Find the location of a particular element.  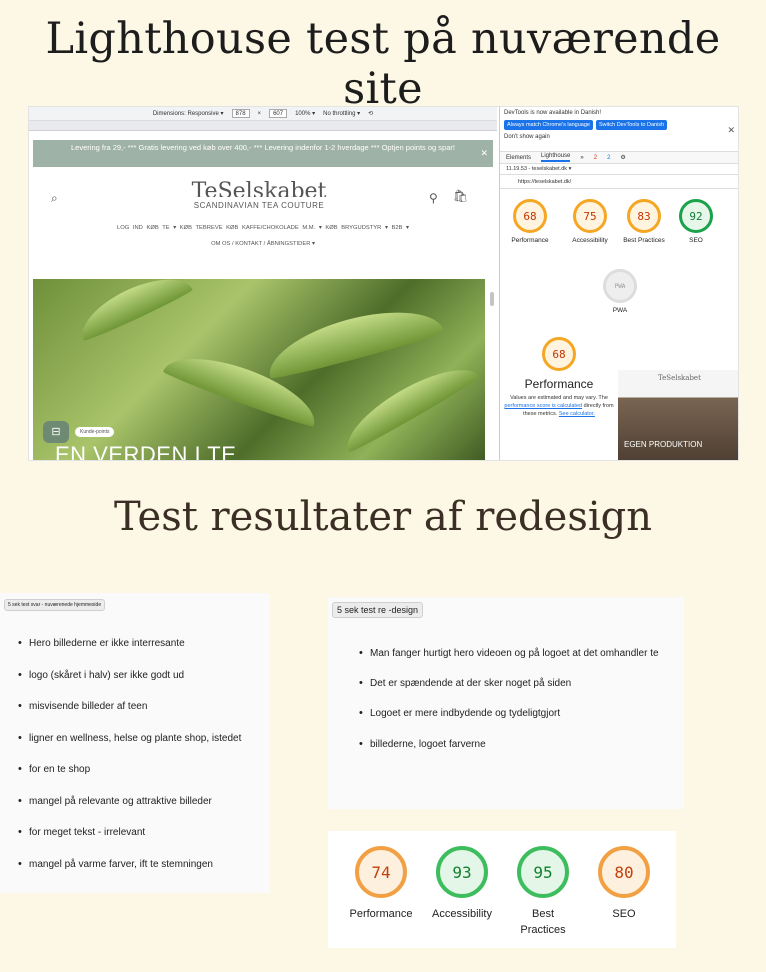

list-item: Hero billederne er ikke interresante is located at coordinates (127, 653).